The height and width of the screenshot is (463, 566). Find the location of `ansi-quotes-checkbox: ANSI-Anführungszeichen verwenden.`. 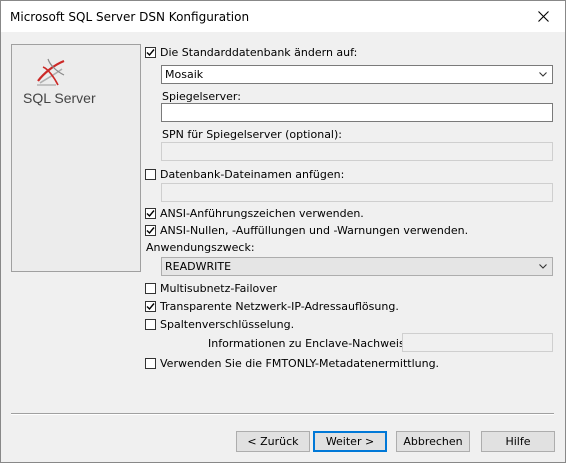

ansi-quotes-checkbox: ANSI-Anführungszeichen verwenden. is located at coordinates (254, 213).